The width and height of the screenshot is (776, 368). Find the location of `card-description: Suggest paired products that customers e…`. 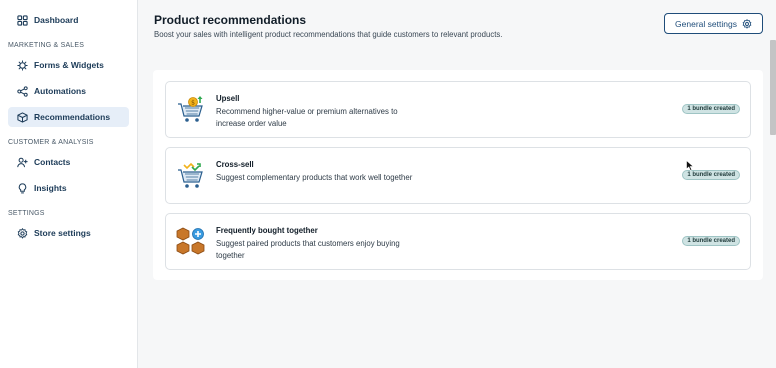

card-description: Suggest paired products that customers e… is located at coordinates (308, 249).